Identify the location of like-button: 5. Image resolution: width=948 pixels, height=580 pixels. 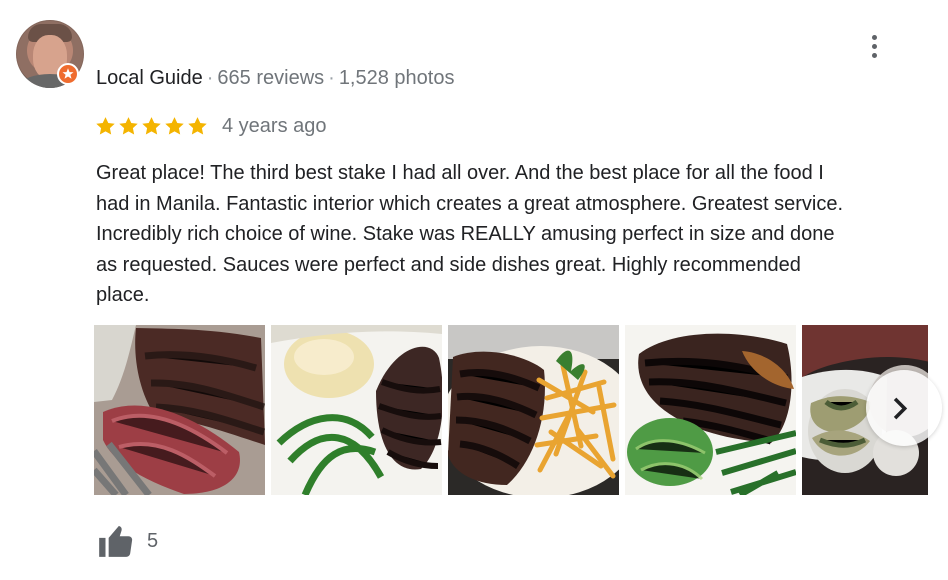
(127, 541).